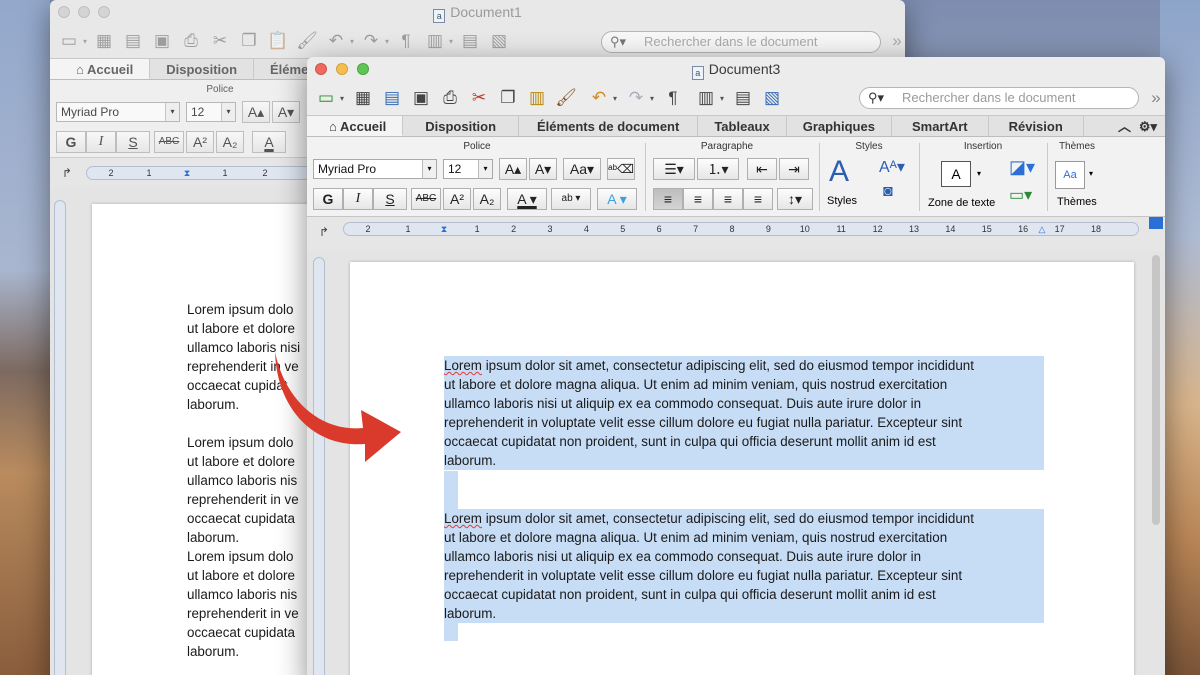 This screenshot has width=1200, height=675. I want to click on text-box-button-label: Zone de texte, so click(961, 203).